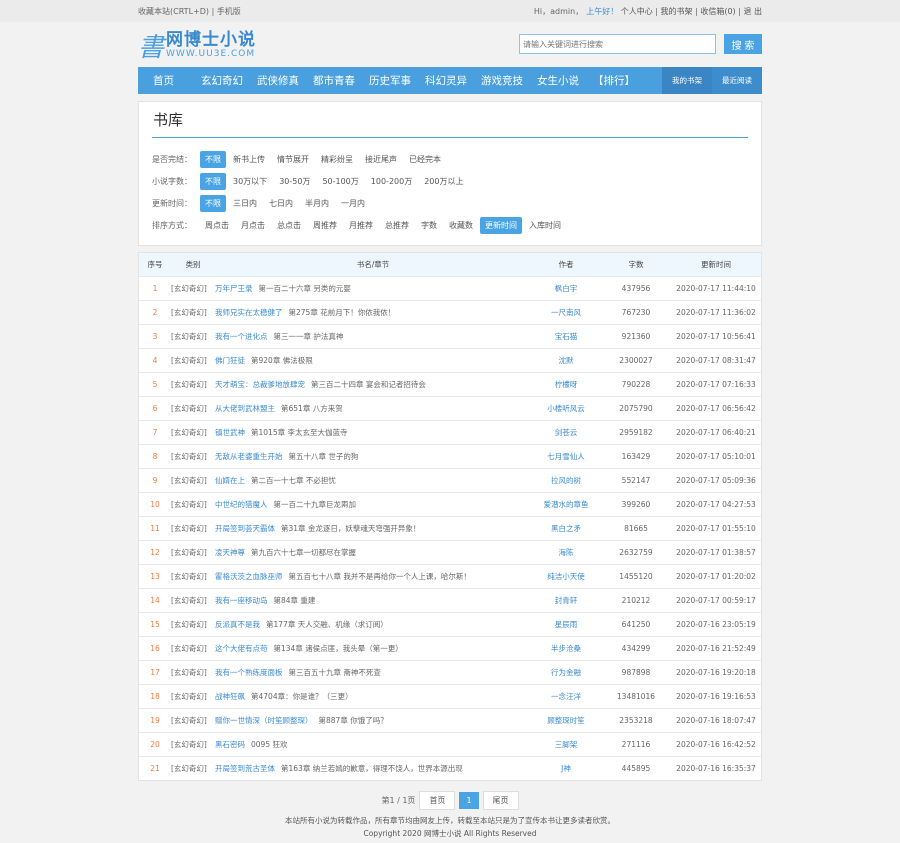 The width and height of the screenshot is (900, 843). I want to click on chapter-link: 第275章 花前月下！你侬我侬！, so click(342, 312).